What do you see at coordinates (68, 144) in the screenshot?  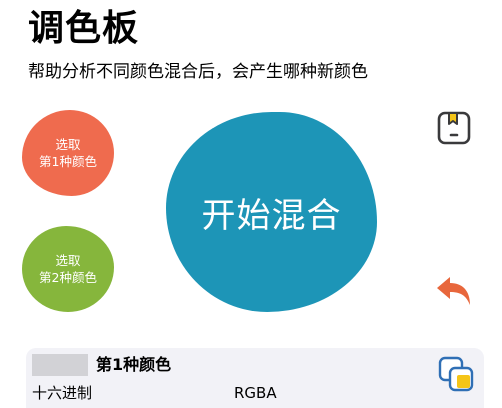 I see `pick-color-1-line1: 选取` at bounding box center [68, 144].